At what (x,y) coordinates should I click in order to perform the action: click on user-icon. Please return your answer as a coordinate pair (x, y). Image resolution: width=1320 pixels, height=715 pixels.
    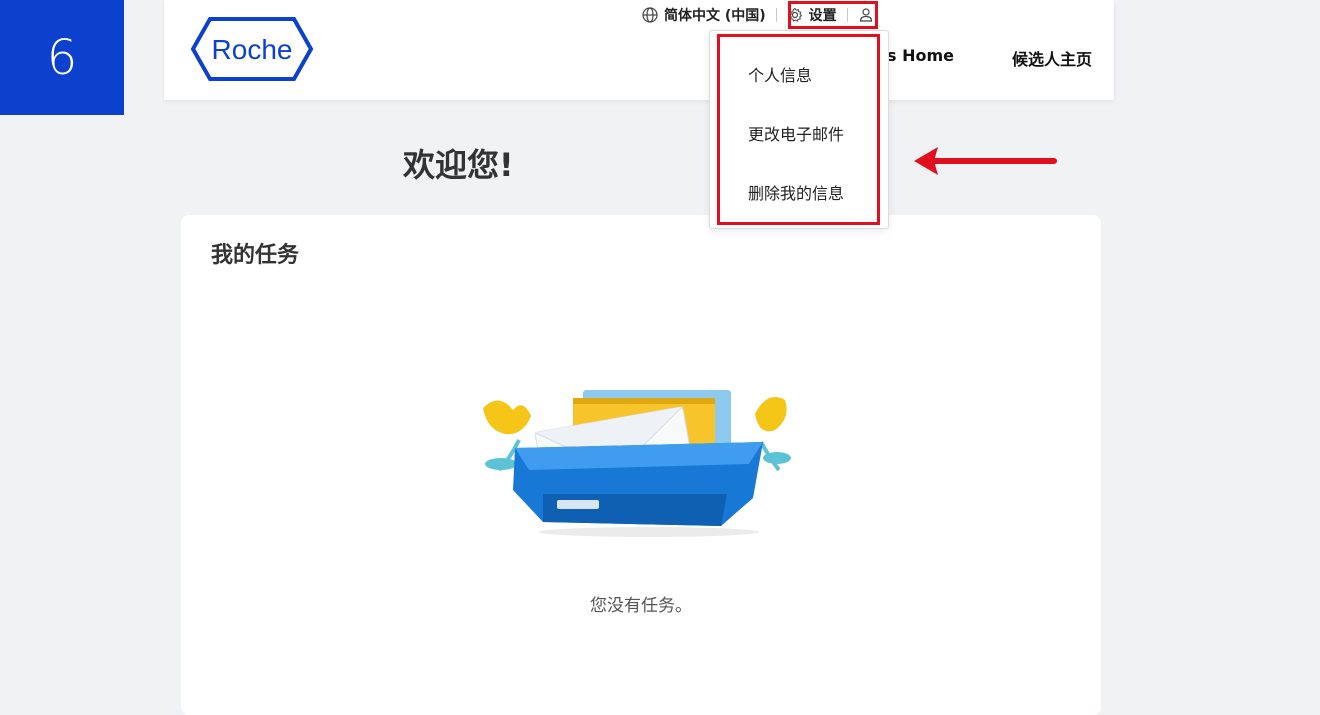
    Looking at the image, I should click on (865, 15).